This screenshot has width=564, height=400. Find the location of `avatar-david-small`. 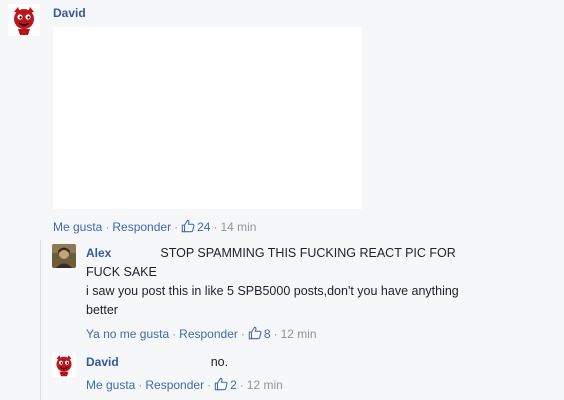

avatar-david-small is located at coordinates (64, 365).